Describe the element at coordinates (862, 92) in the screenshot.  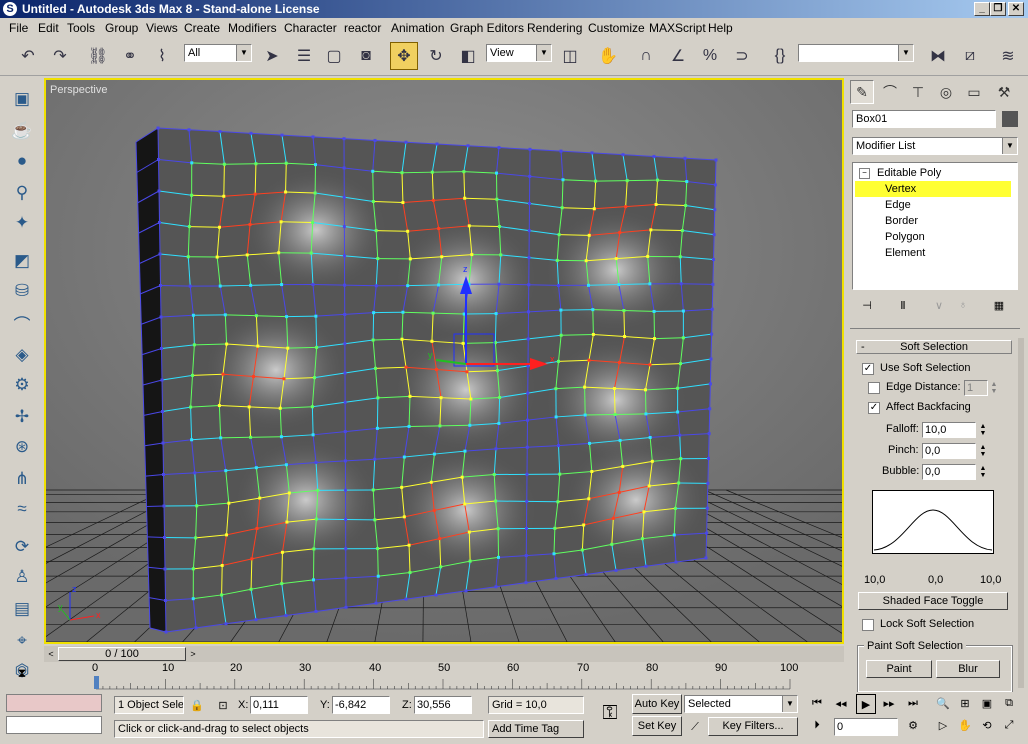
I see `create-tab-icon: ✎` at that location.